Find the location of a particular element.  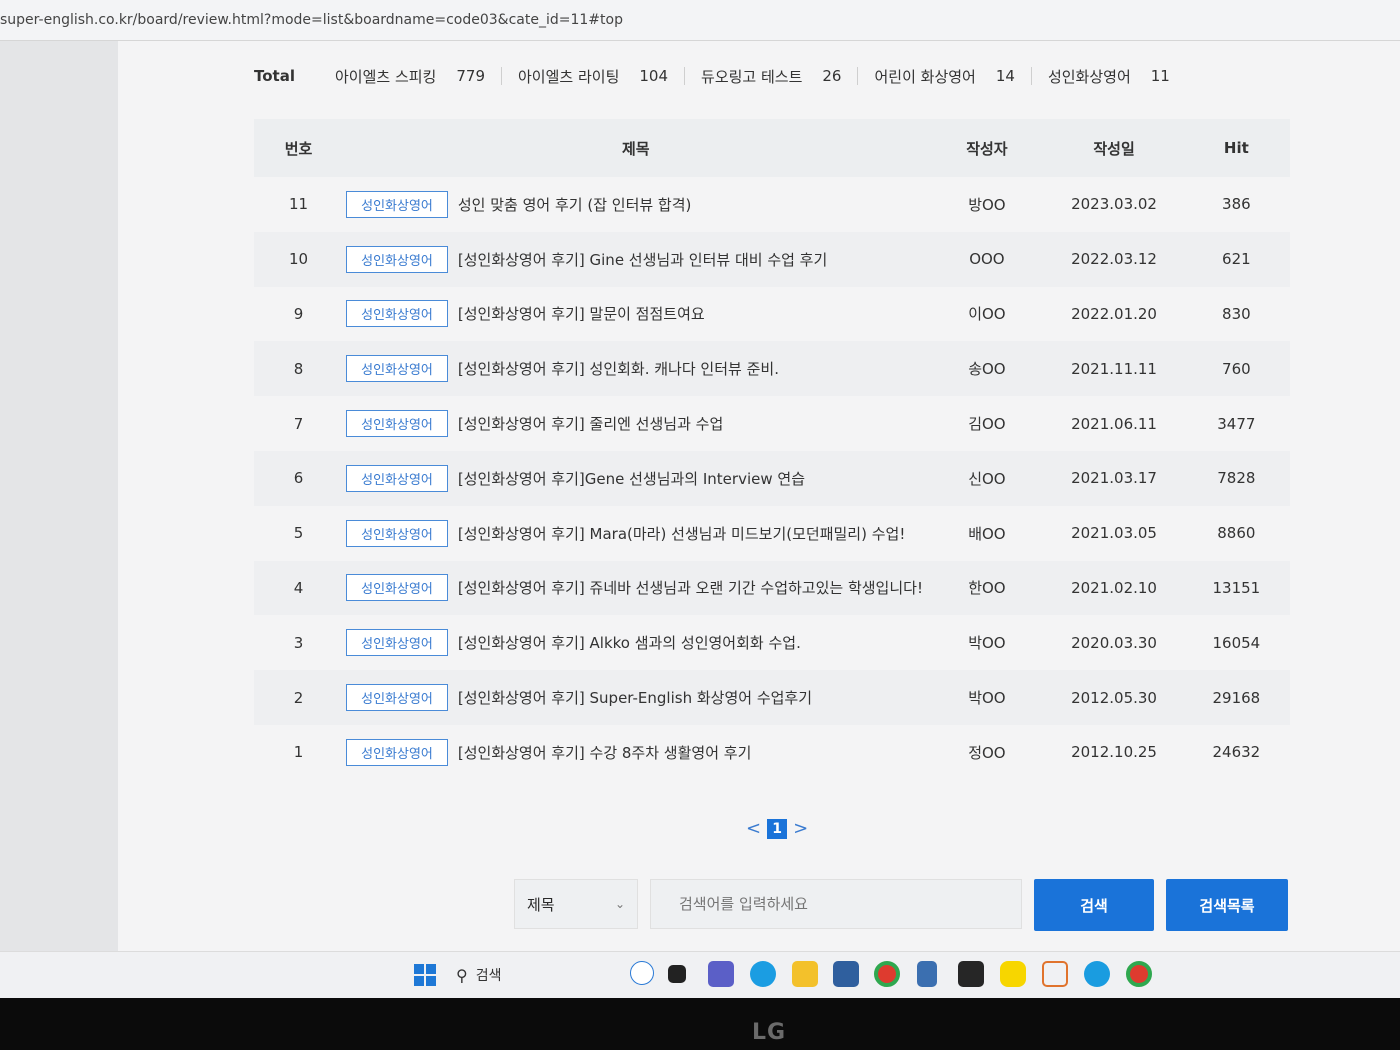

sticky-notes-icon is located at coordinates (971, 974).